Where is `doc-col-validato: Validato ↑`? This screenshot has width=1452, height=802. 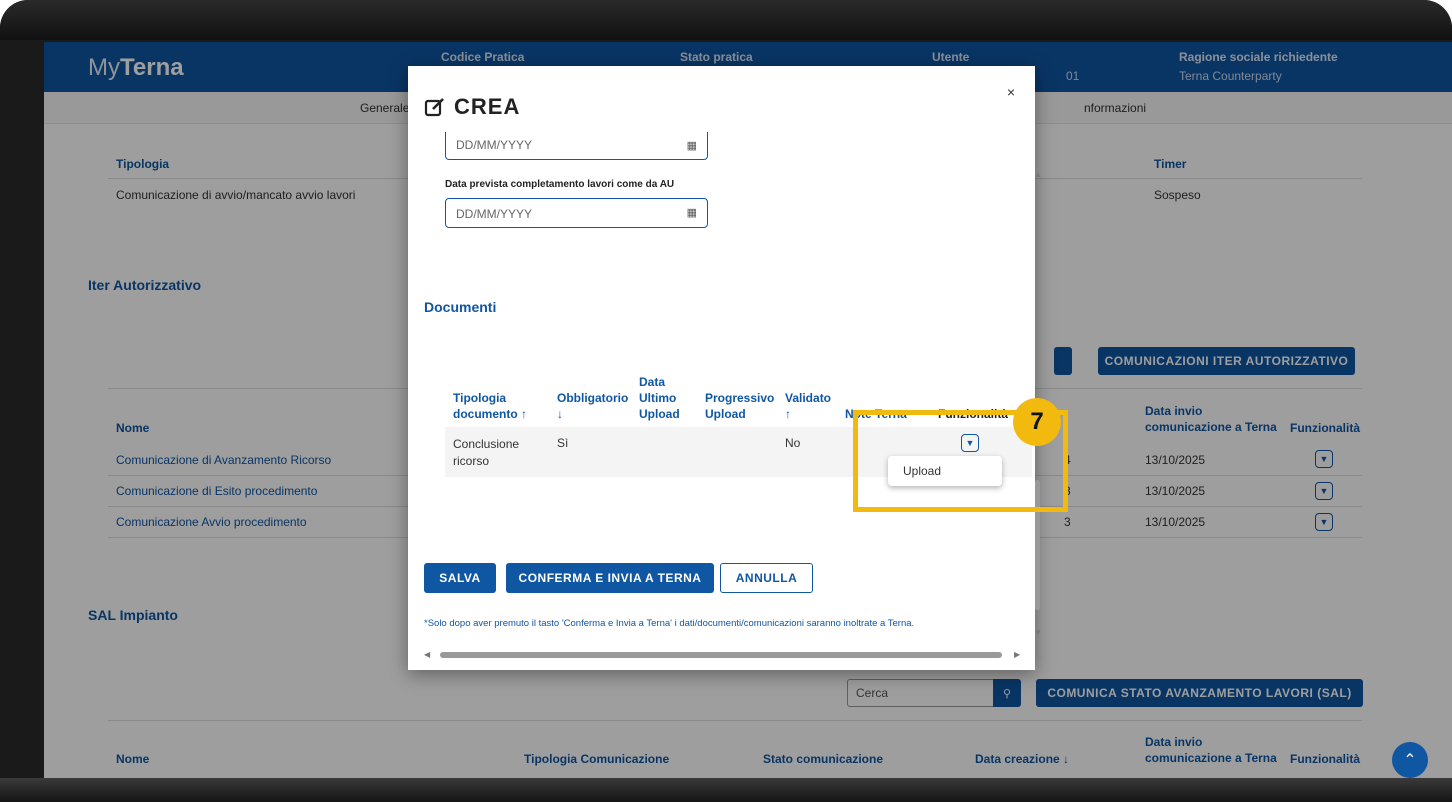
doc-col-validato: Validato ↑ is located at coordinates (808, 406).